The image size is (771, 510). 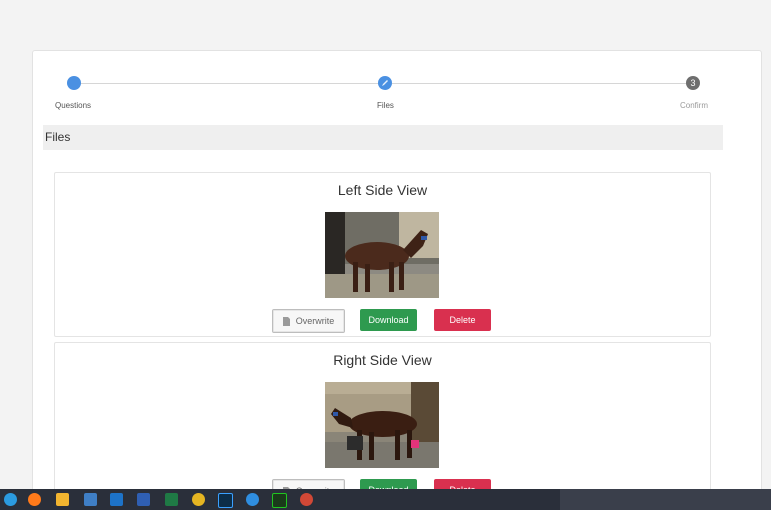 I want to click on horse-photo-left, so click(x=382, y=255).